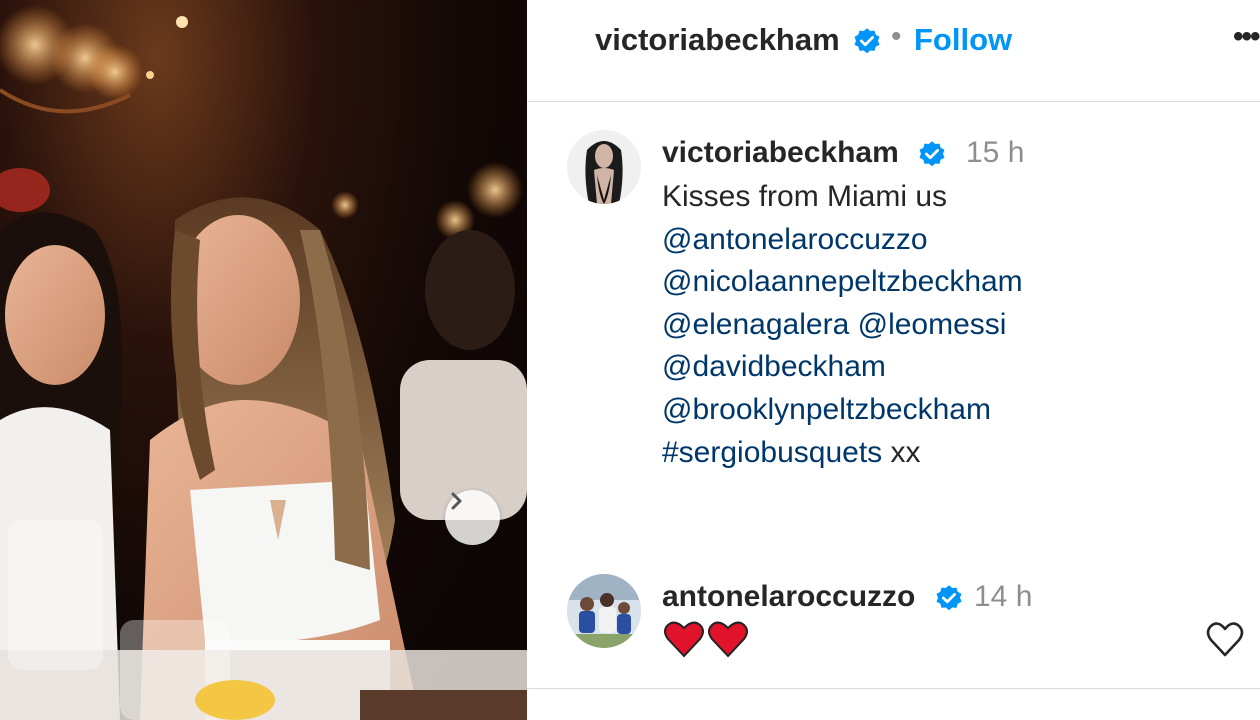 The width and height of the screenshot is (1260, 720). Describe the element at coordinates (795, 239) in the screenshot. I see `mention-link: @antonelaroccuzzo` at that location.